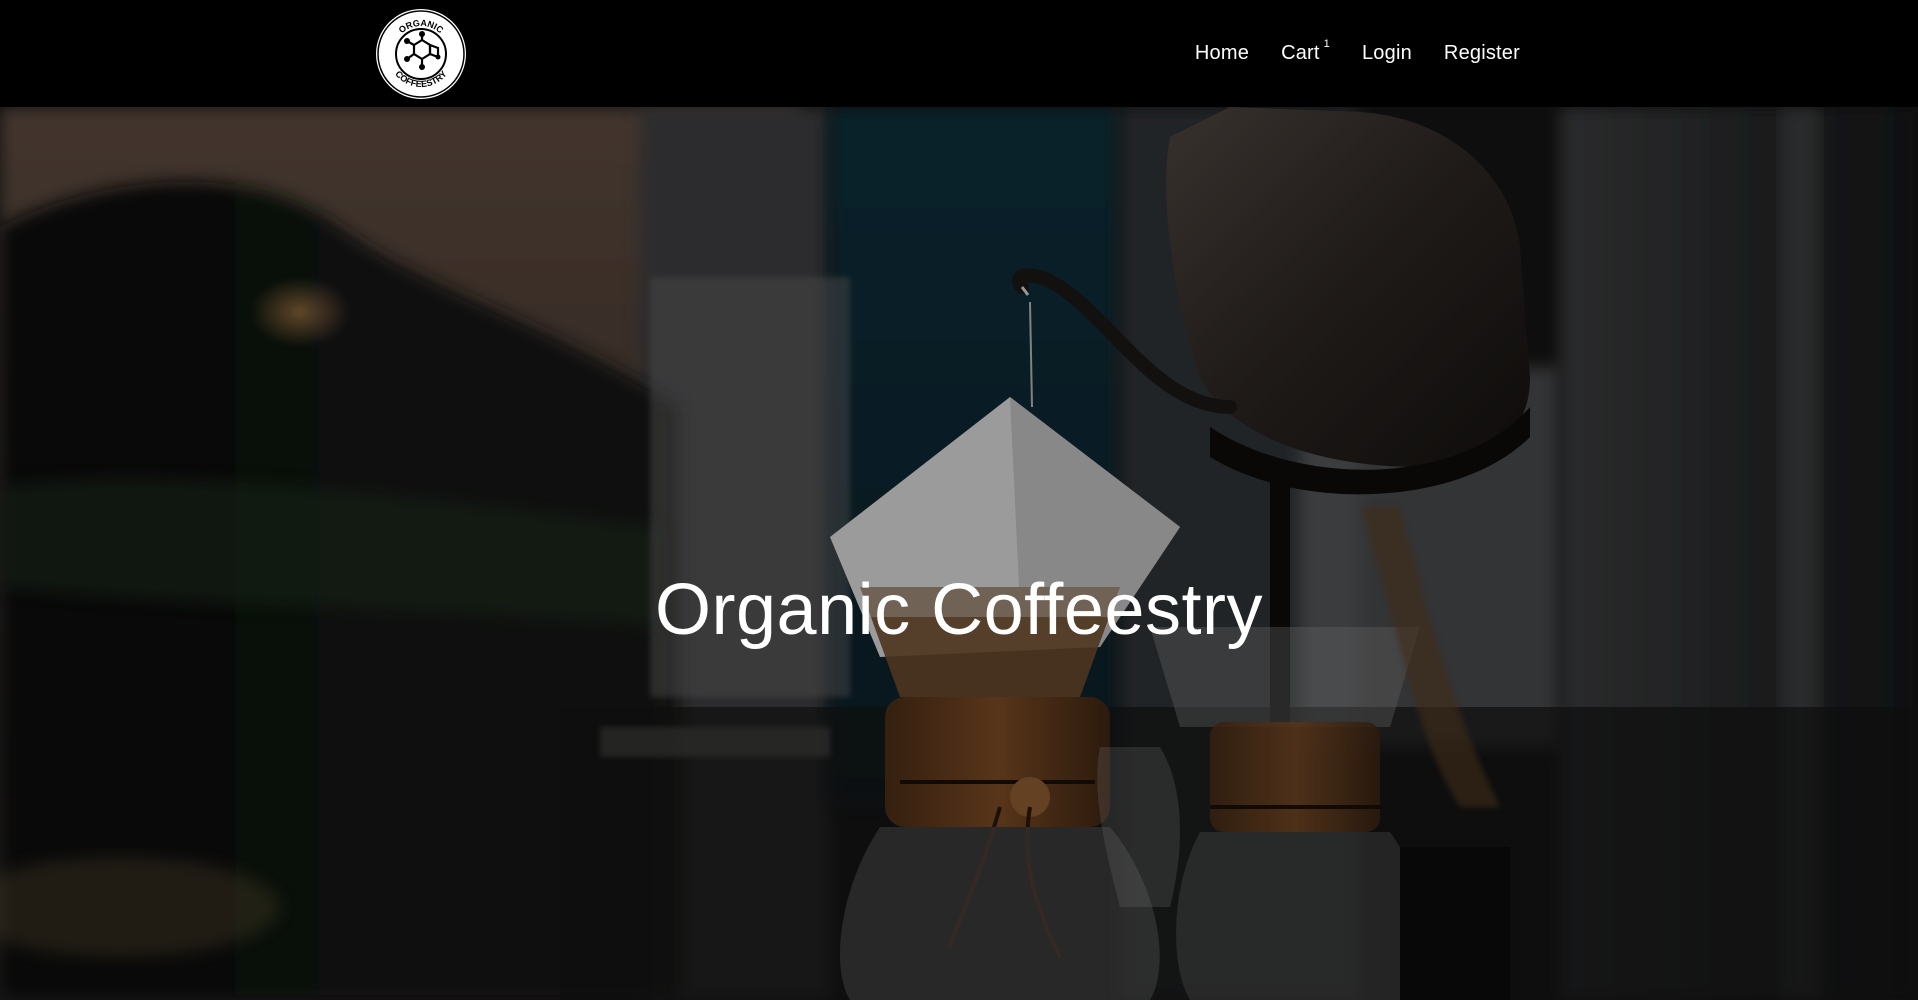  What do you see at coordinates (1222, 53) in the screenshot?
I see `nav-home-link: Home` at bounding box center [1222, 53].